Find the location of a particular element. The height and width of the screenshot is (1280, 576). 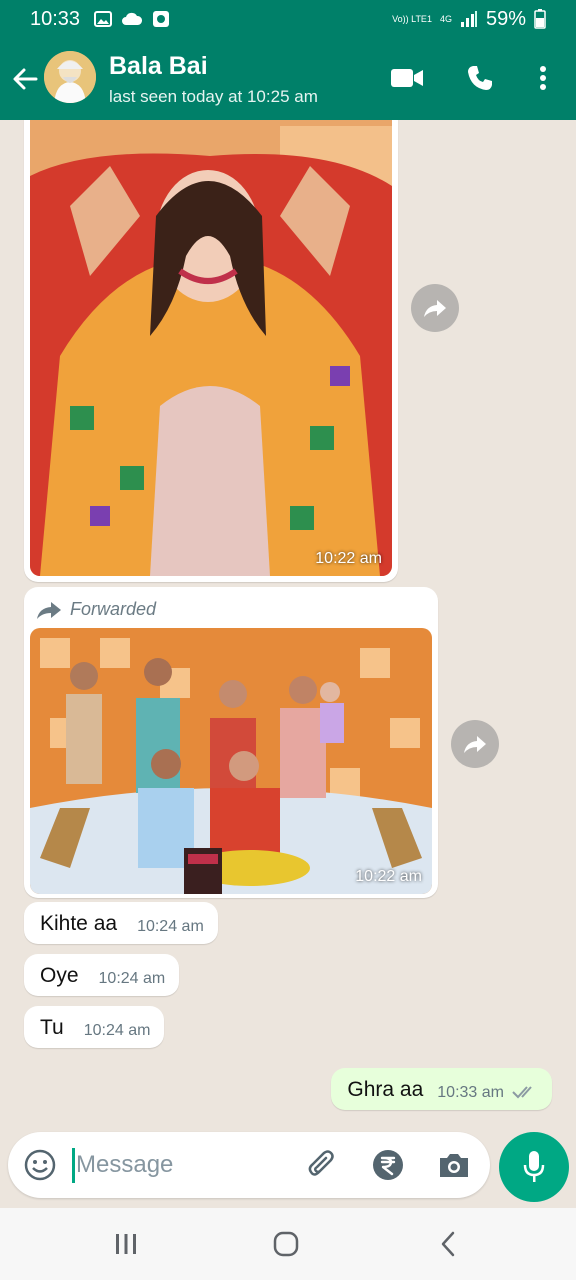

network-type: 4G is located at coordinates (445, 18).